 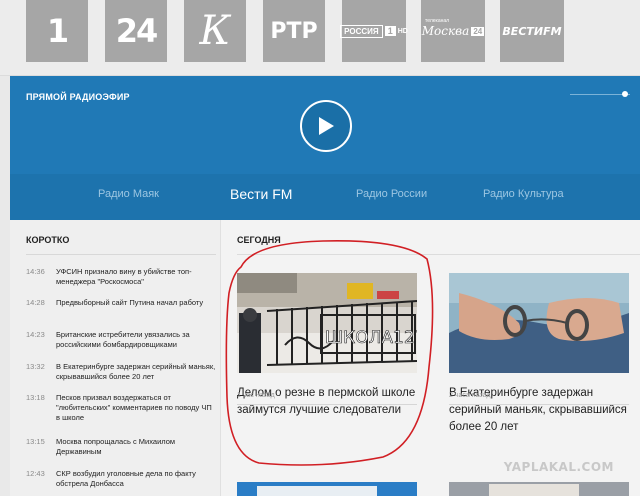 I want to click on news-time: 14:23, so click(x=35, y=334).